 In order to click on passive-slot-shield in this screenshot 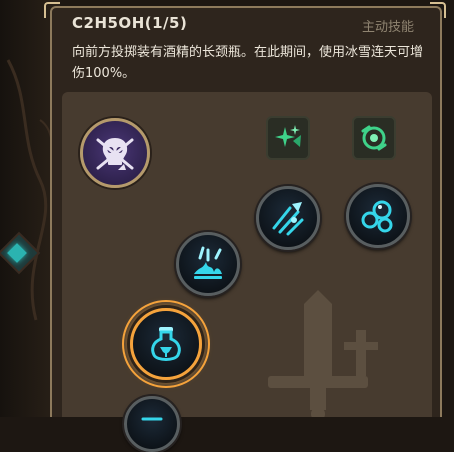, I will do `click(374, 138)`.